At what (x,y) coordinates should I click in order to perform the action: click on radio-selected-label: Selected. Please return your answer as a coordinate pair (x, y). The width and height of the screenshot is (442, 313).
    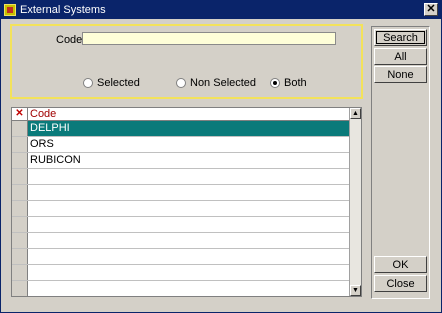
    Looking at the image, I should click on (118, 83).